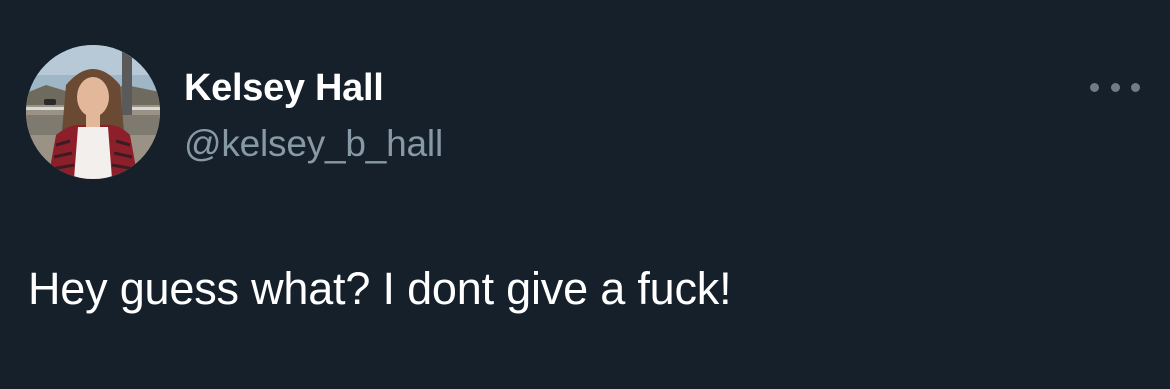 Image resolution: width=1170 pixels, height=389 pixels. What do you see at coordinates (313, 144) in the screenshot?
I see `author-handle: @kelsey_b_hall` at bounding box center [313, 144].